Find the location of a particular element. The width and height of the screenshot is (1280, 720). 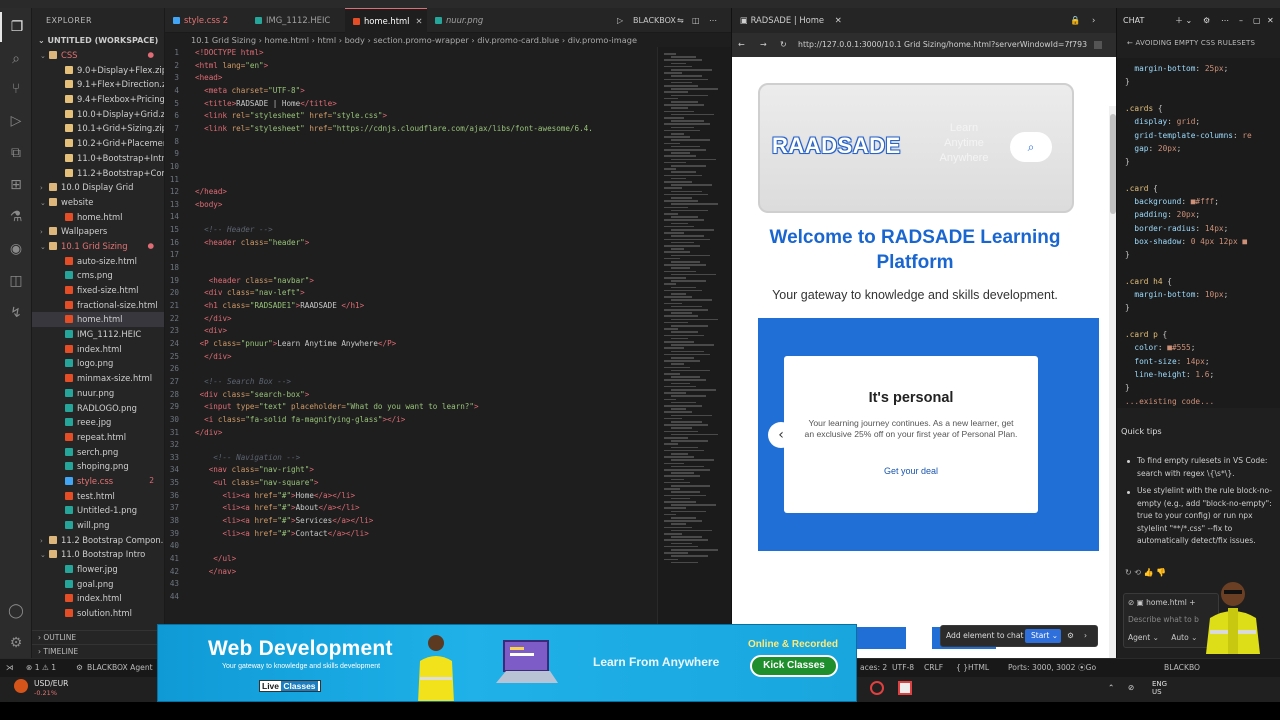

editor-tab: nuur.png is located at coordinates (462, 20).